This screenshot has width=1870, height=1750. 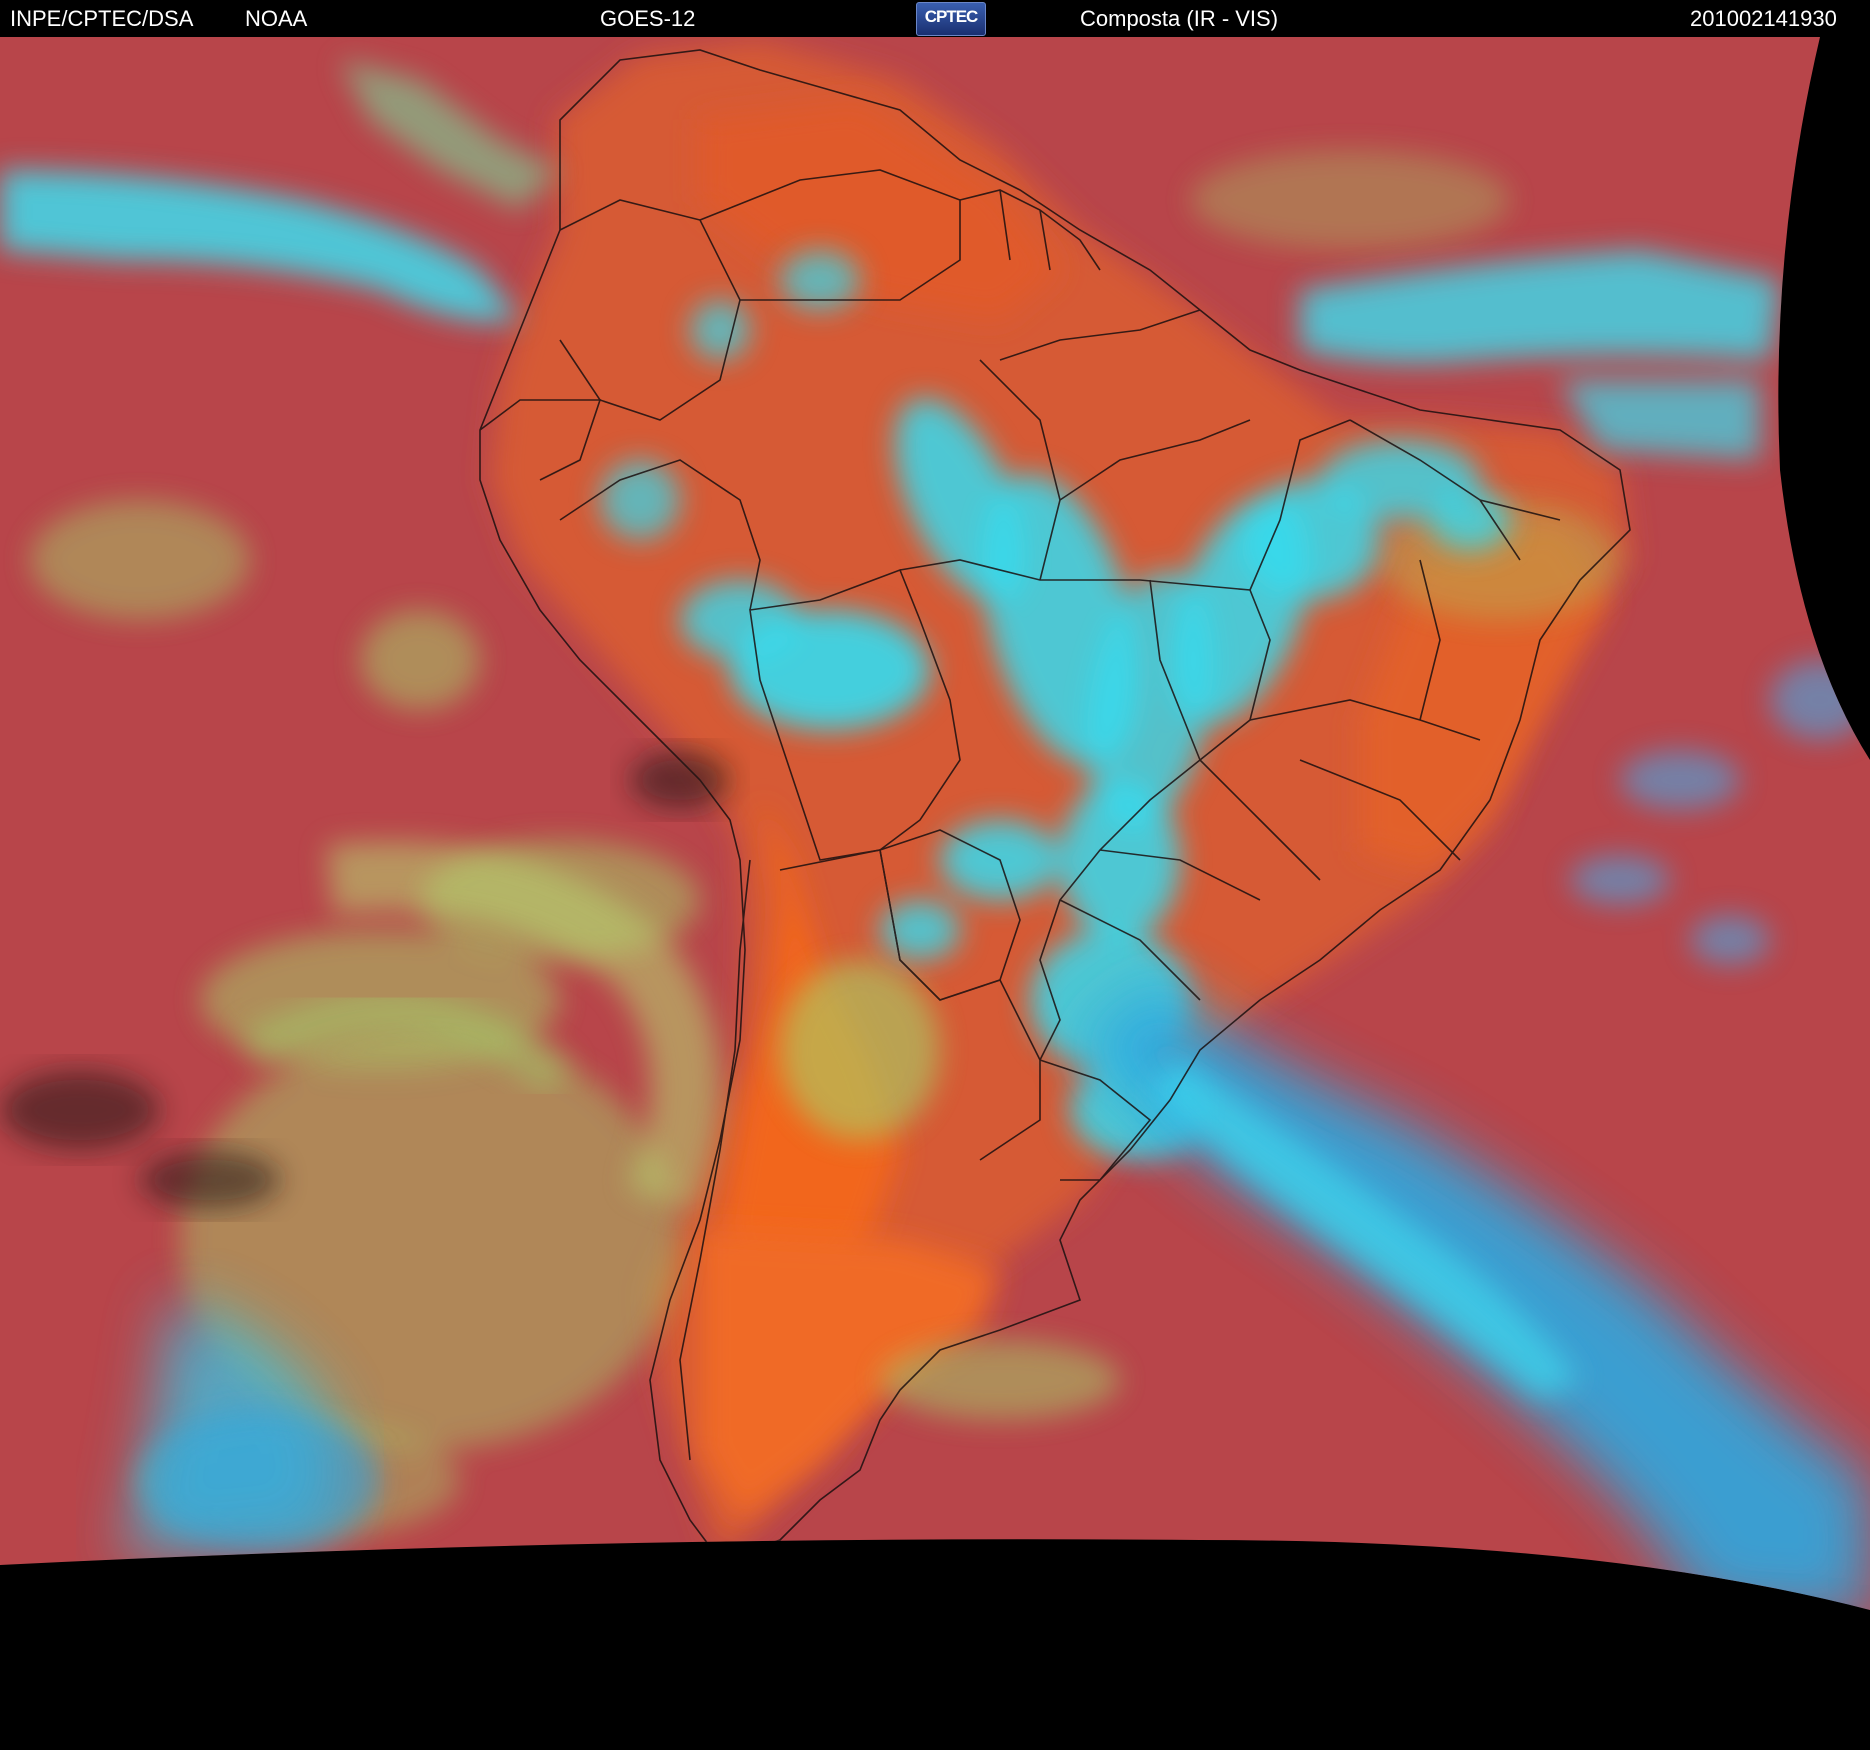 What do you see at coordinates (648, 18) in the screenshot?
I see `satellite-label: GOES-12` at bounding box center [648, 18].